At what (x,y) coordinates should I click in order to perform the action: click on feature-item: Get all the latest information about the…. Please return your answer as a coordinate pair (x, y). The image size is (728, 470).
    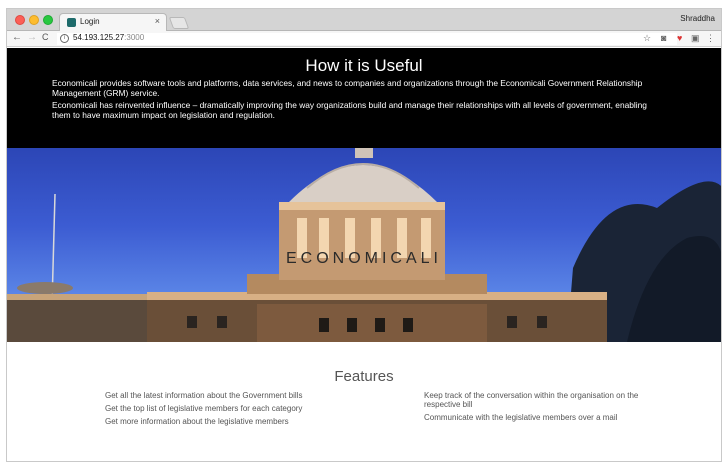
    Looking at the image, I should click on (204, 395).